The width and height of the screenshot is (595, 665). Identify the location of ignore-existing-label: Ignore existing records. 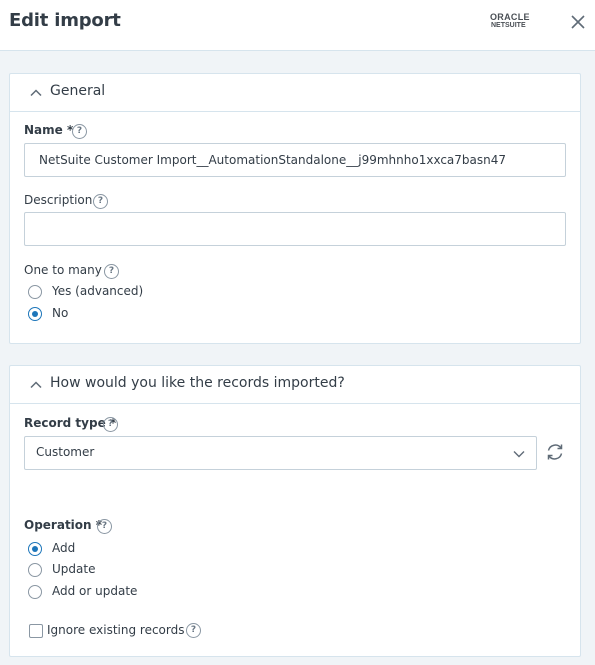
(116, 630).